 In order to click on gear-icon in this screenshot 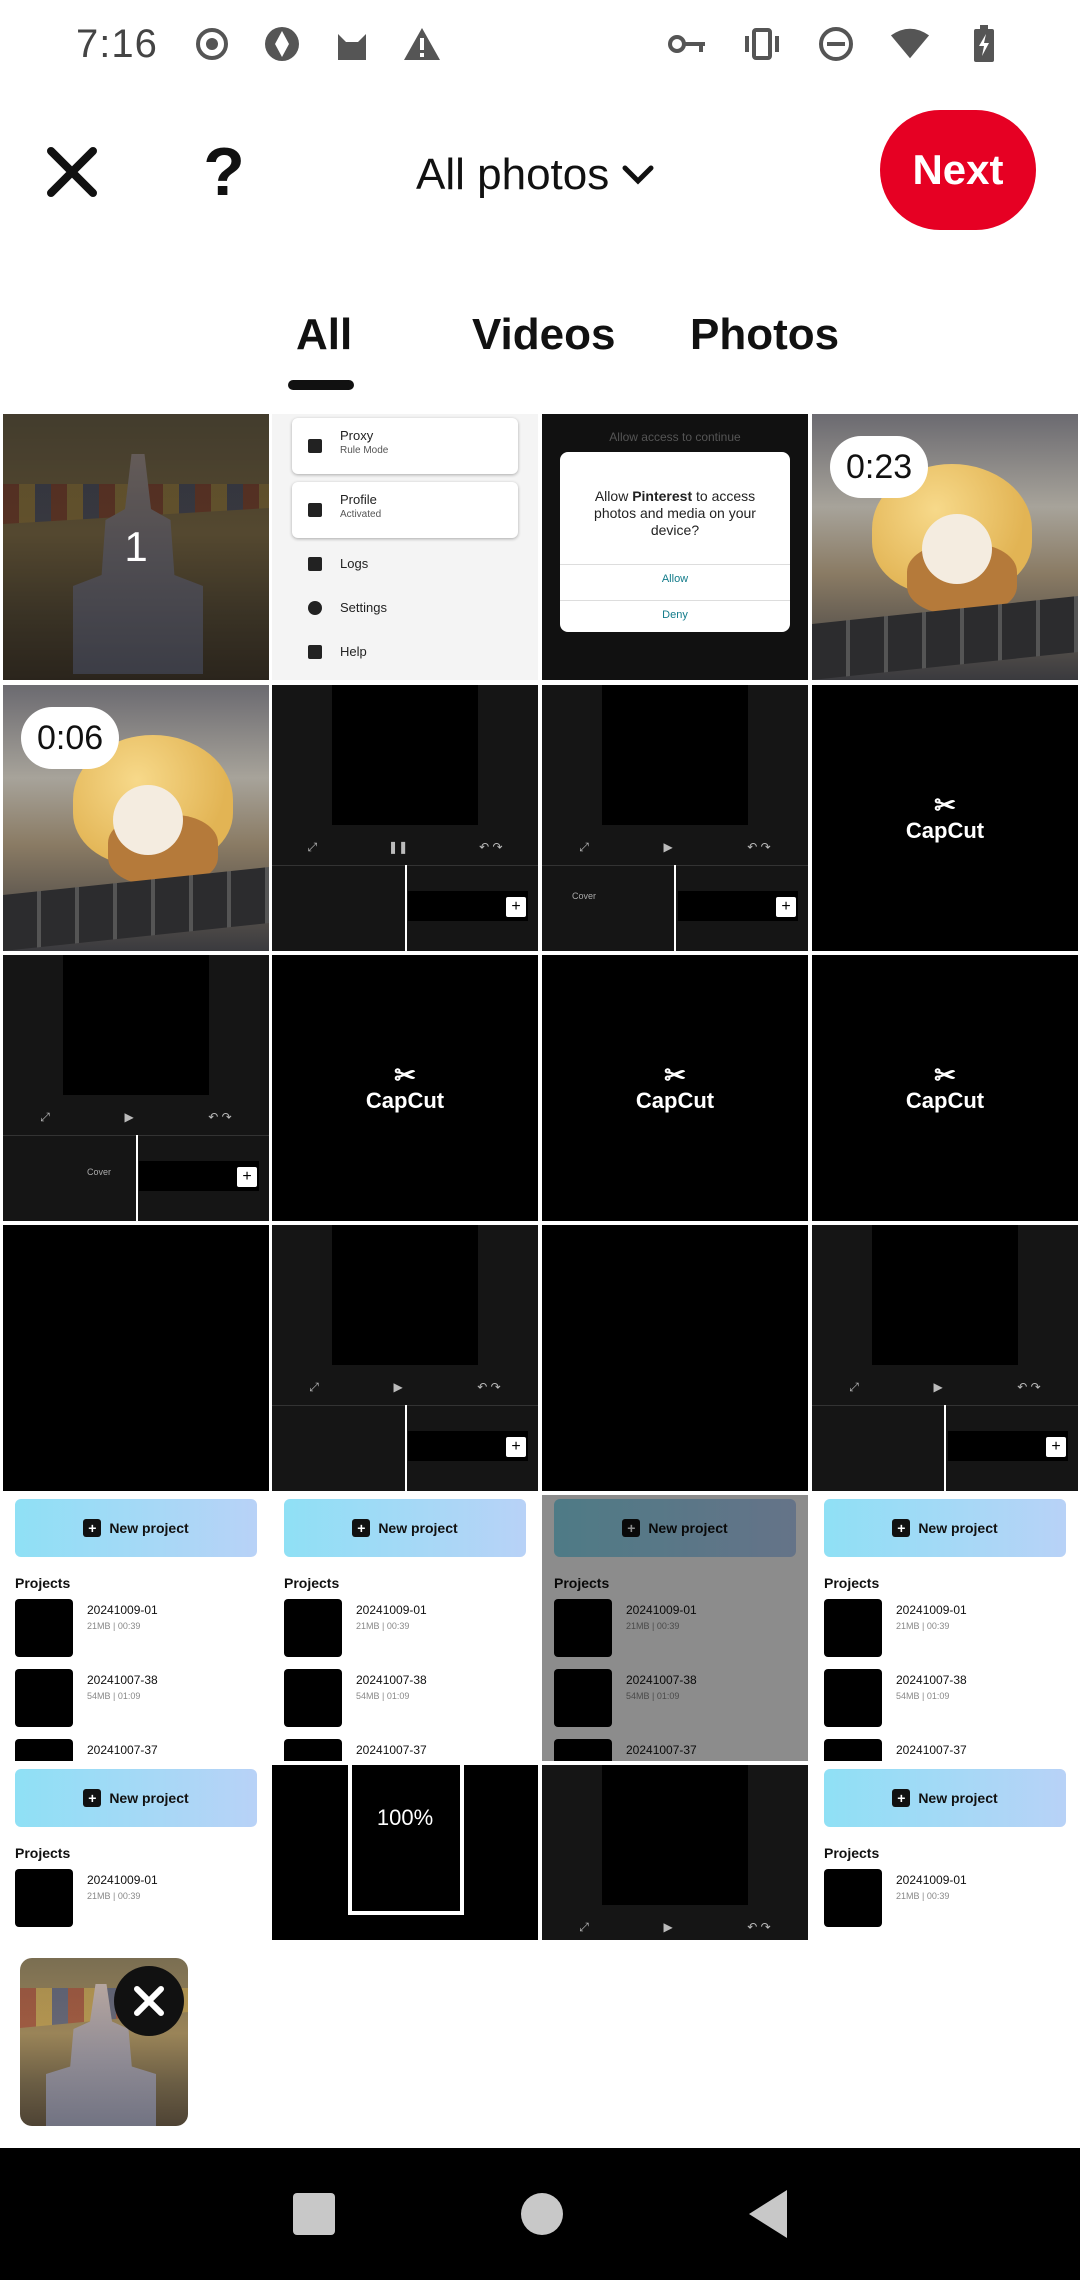, I will do `click(315, 607)`.